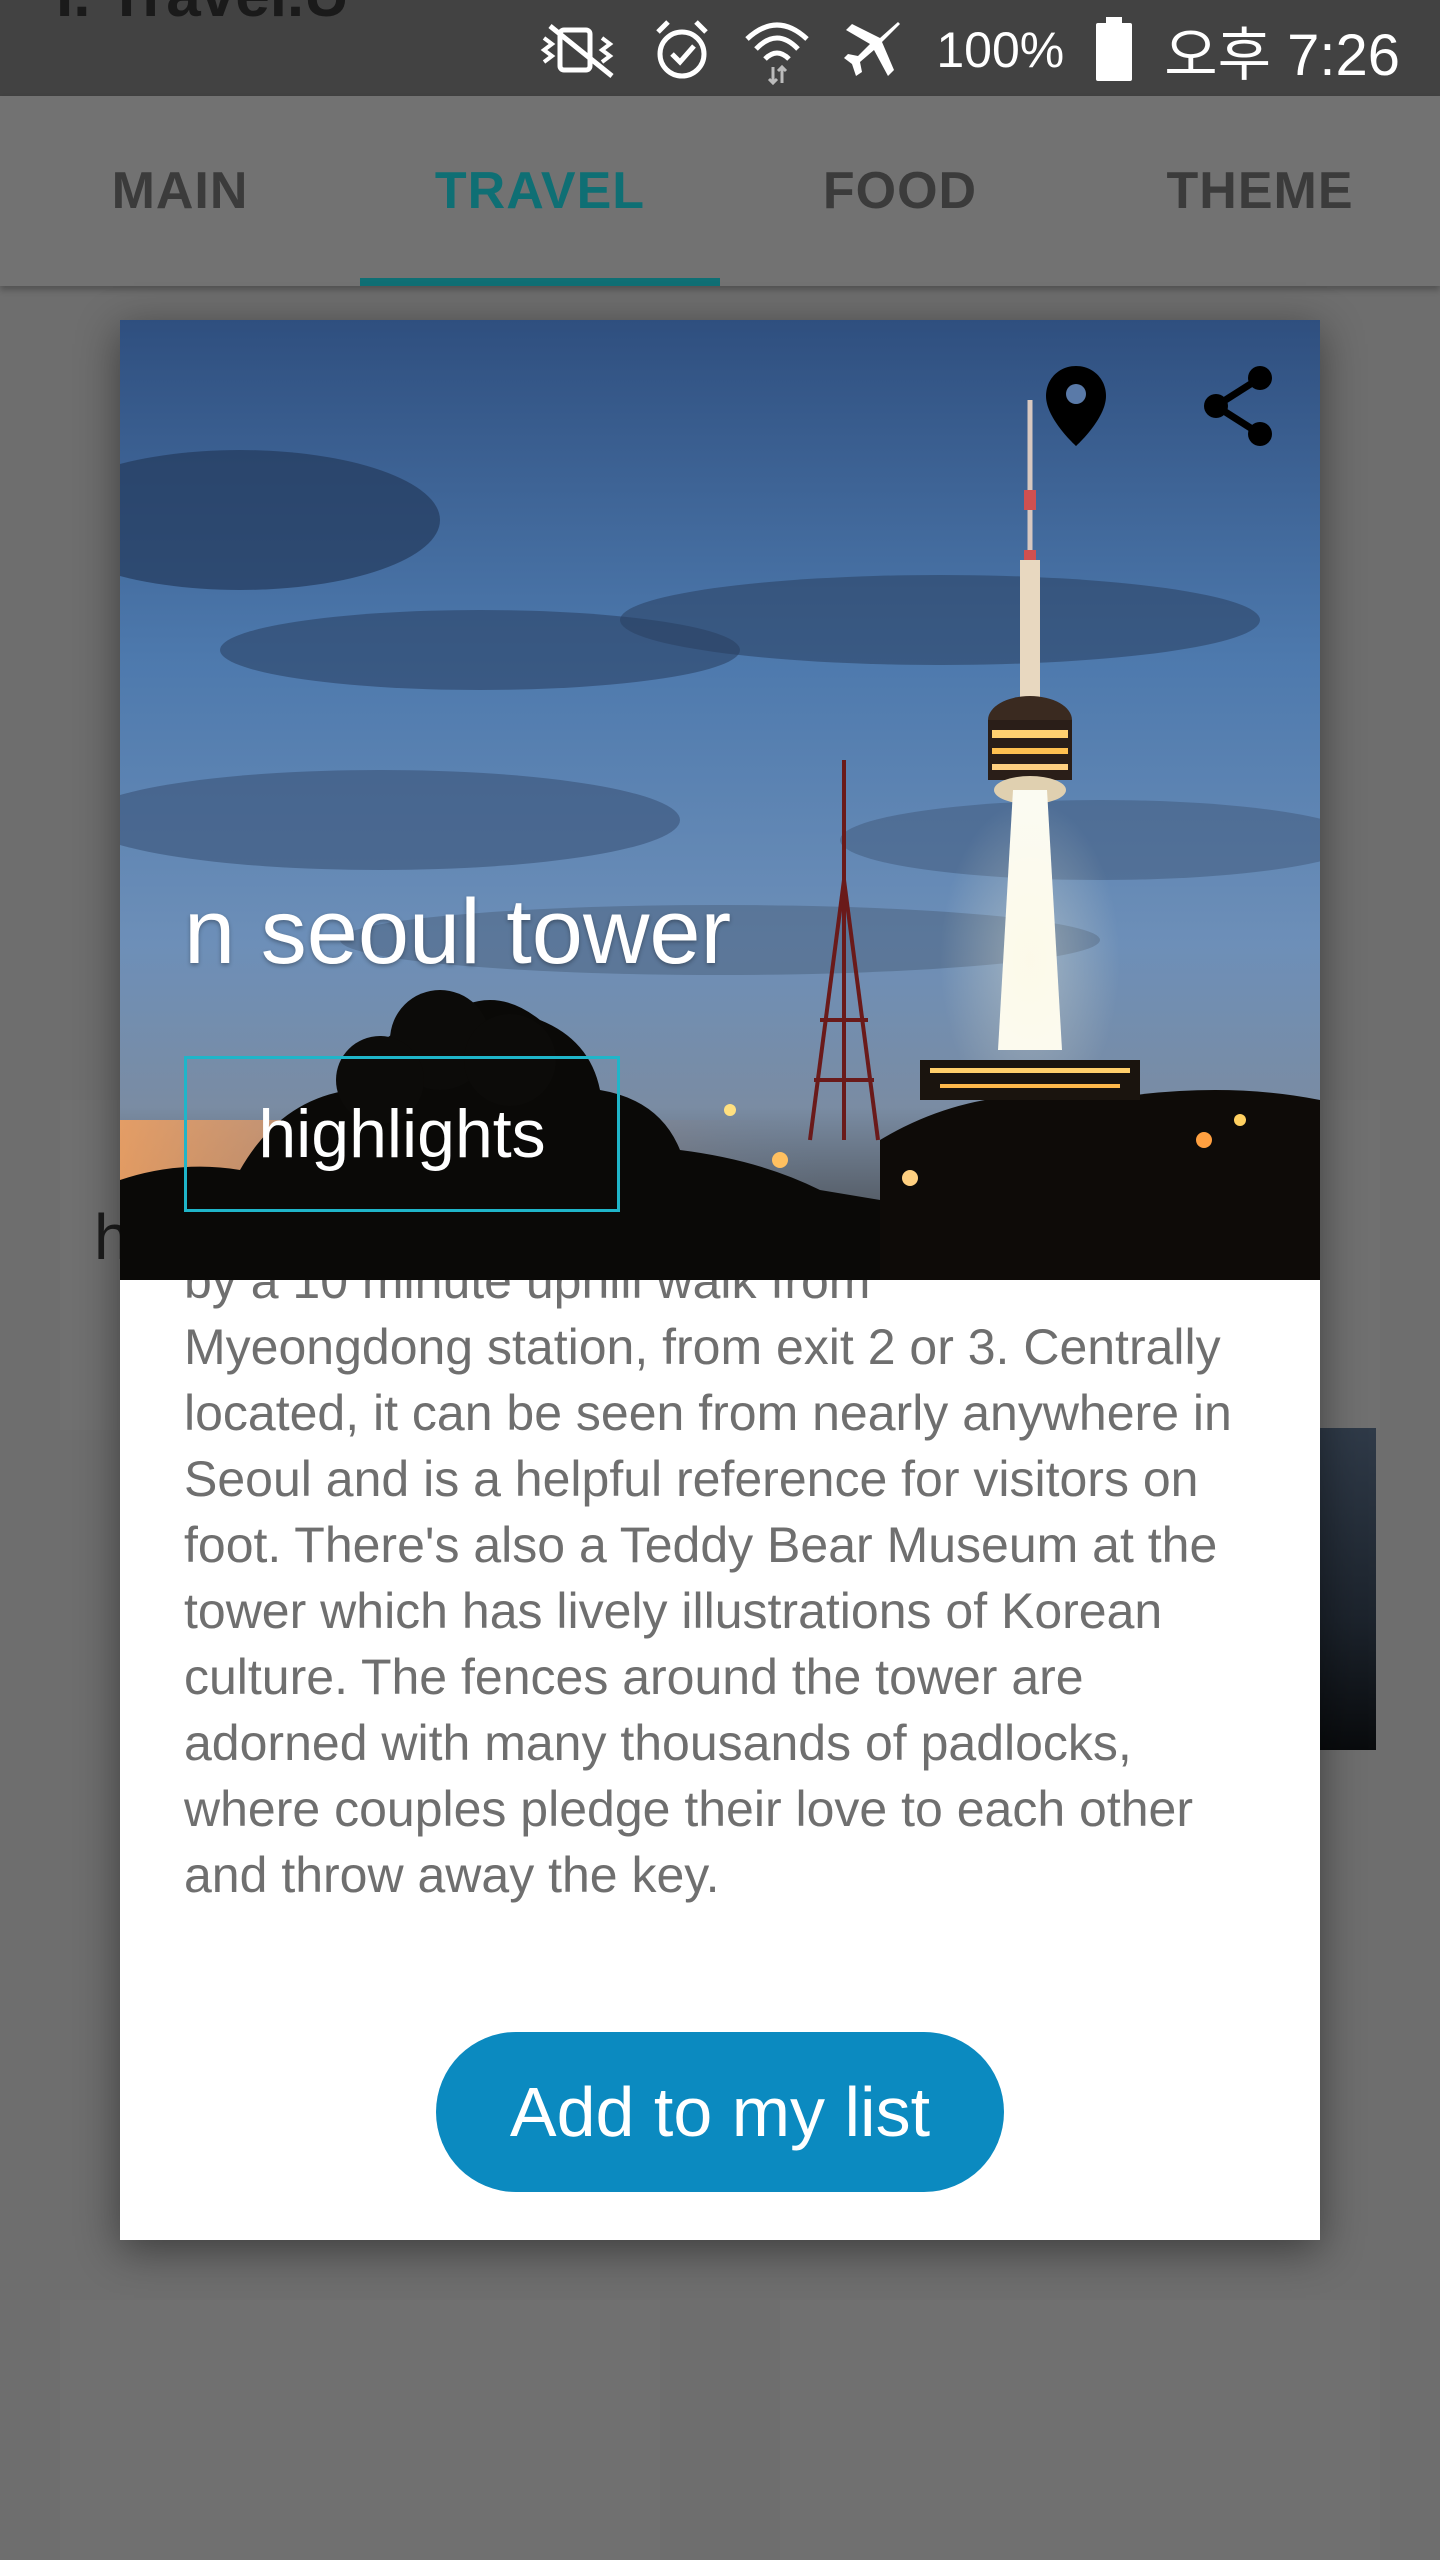 Image resolution: width=1440 pixels, height=2560 pixels. I want to click on share-icon, so click(1238, 406).